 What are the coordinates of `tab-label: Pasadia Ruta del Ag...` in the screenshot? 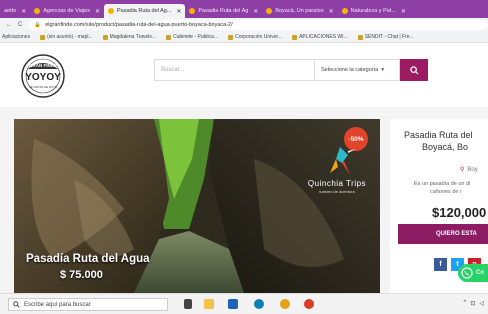 It's located at (144, 11).